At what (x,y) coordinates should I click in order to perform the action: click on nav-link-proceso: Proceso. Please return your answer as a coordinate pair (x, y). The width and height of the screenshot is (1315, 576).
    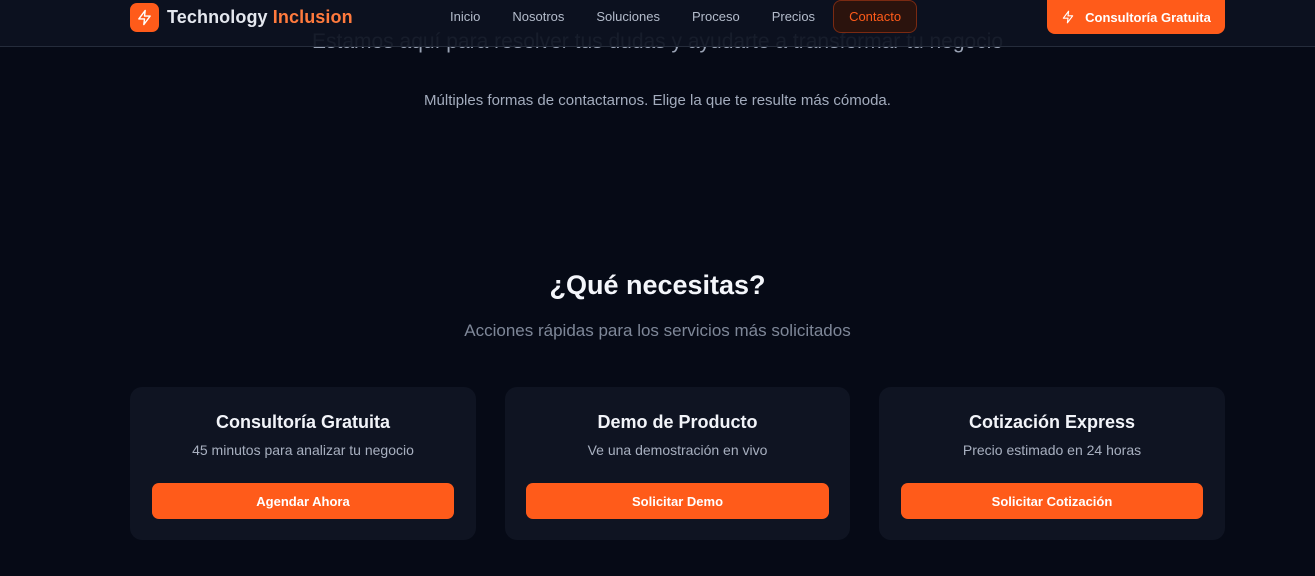
    Looking at the image, I should click on (716, 16).